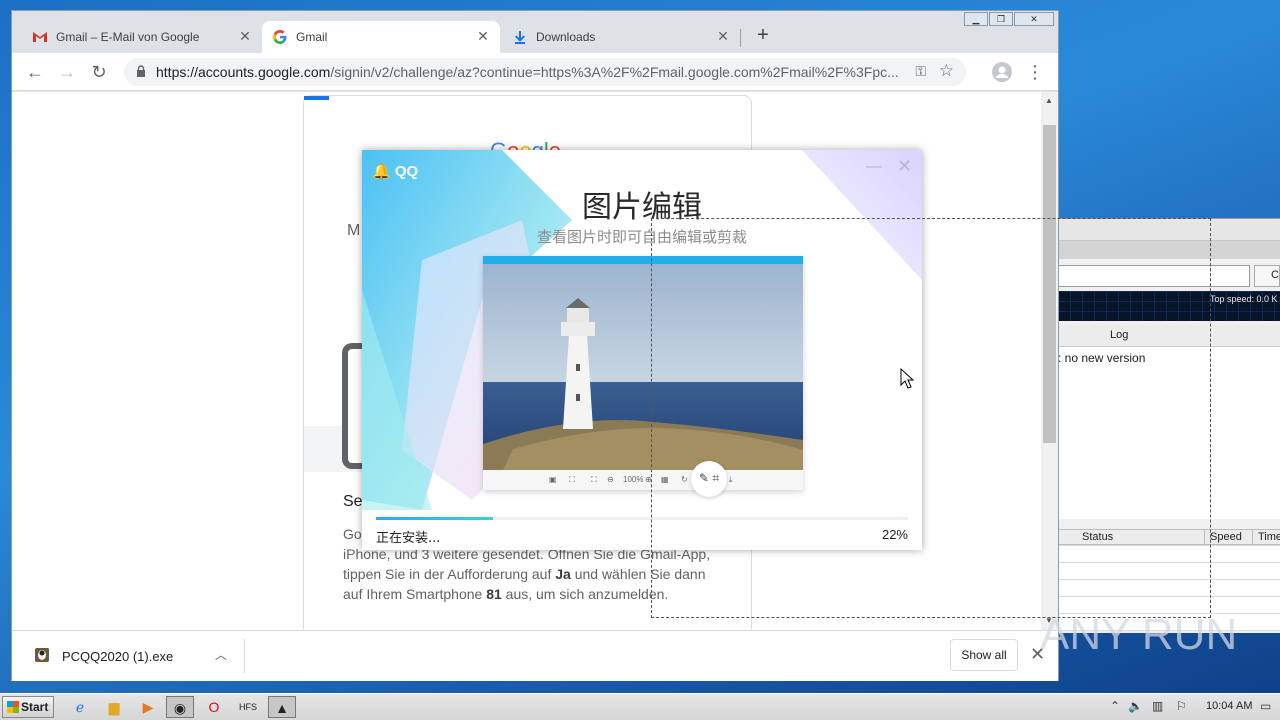  Describe the element at coordinates (946, 71) in the screenshot. I see `bookmark-star-icon: ☆` at that location.